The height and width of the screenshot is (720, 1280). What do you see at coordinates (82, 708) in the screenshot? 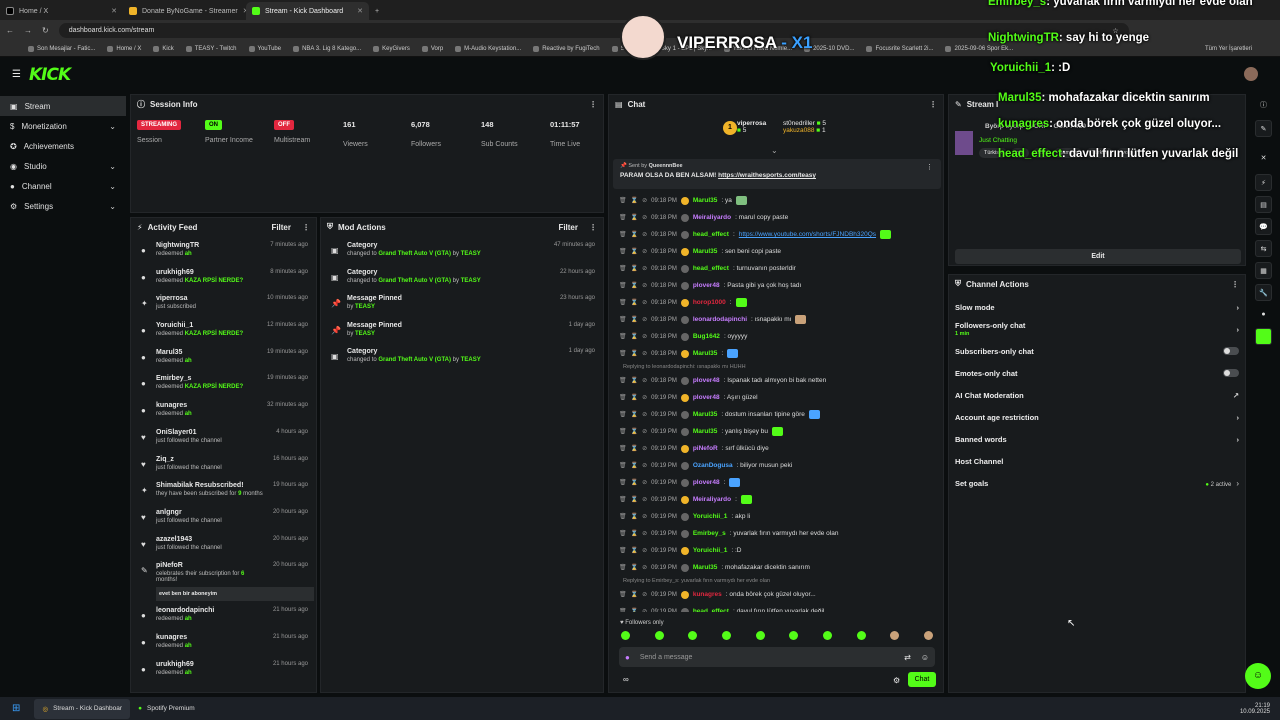
I see `taskbar-app-chrome: ◎ Stream - Kick Dashboar` at bounding box center [82, 708].